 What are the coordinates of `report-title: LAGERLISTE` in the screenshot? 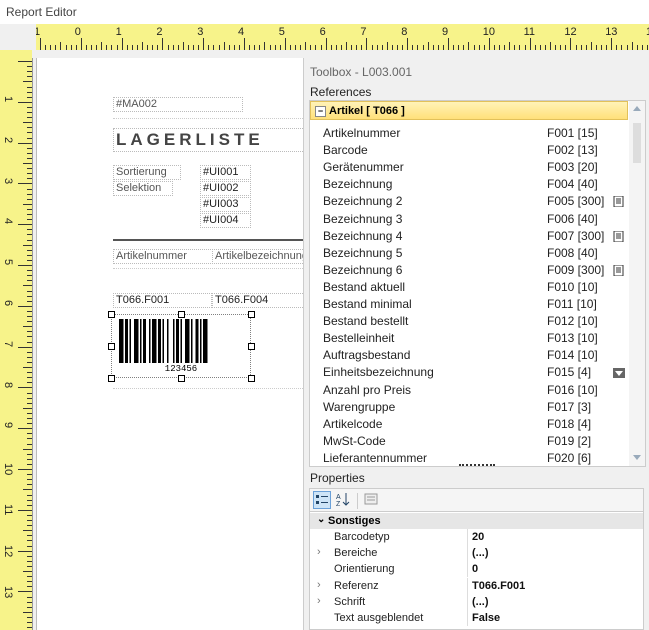 It's located at (210, 140).